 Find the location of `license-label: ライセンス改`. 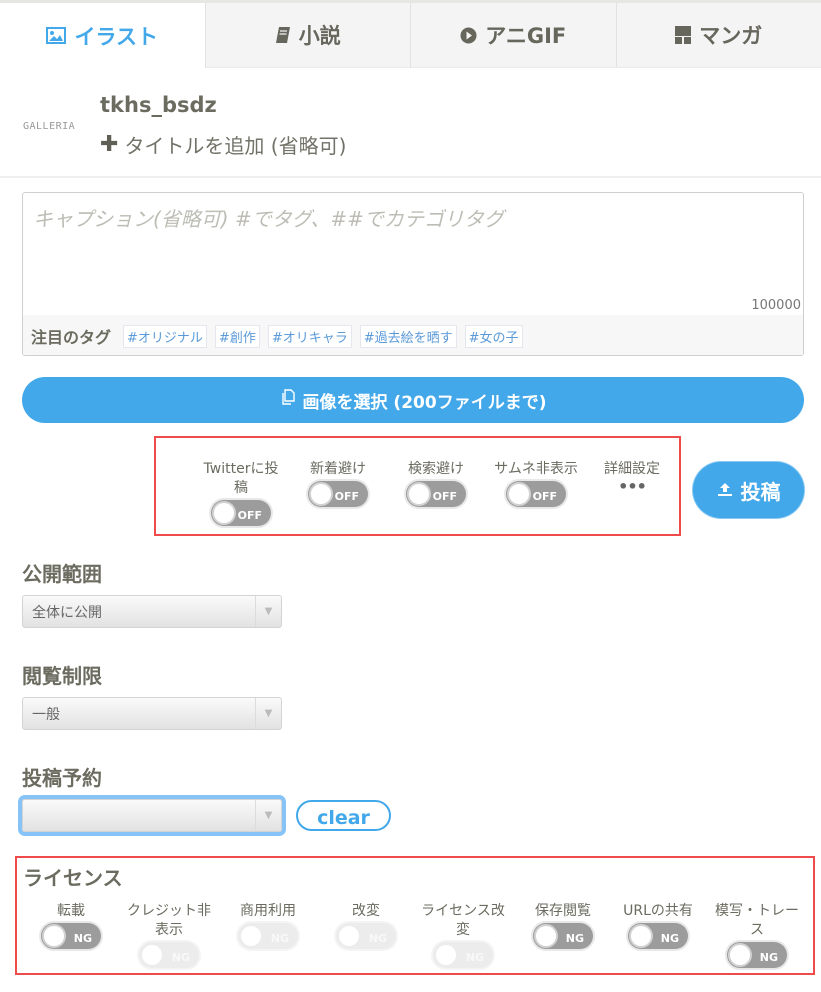

license-label: ライセンス改 is located at coordinates (463, 911).